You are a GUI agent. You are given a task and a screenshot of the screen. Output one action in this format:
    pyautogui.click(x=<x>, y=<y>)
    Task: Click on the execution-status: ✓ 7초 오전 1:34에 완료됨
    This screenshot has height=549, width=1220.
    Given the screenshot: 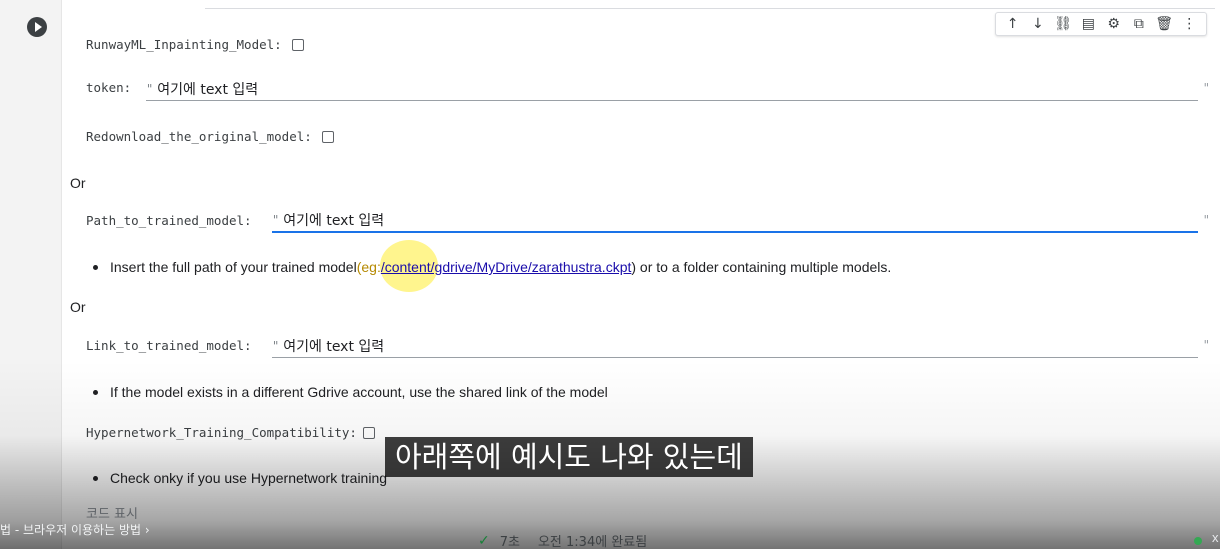 What is the action you would take?
    pyautogui.click(x=562, y=540)
    